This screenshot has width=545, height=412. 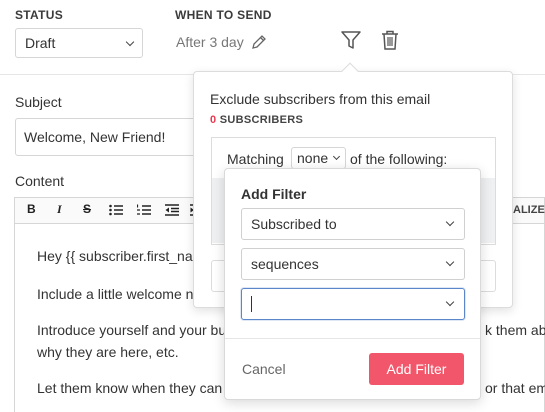 I want to click on when-to-send-label: WHEN TO SEND, so click(x=223, y=15).